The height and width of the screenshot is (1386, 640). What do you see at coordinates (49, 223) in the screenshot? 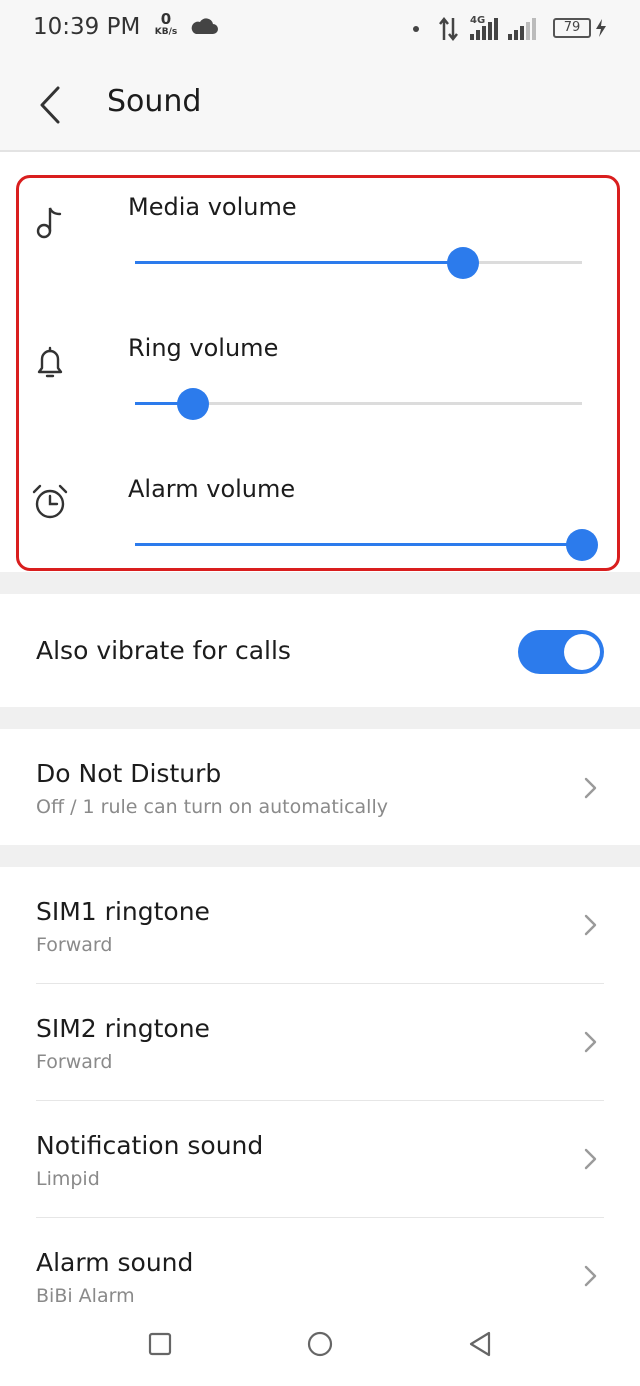
I see `music-note-icon` at bounding box center [49, 223].